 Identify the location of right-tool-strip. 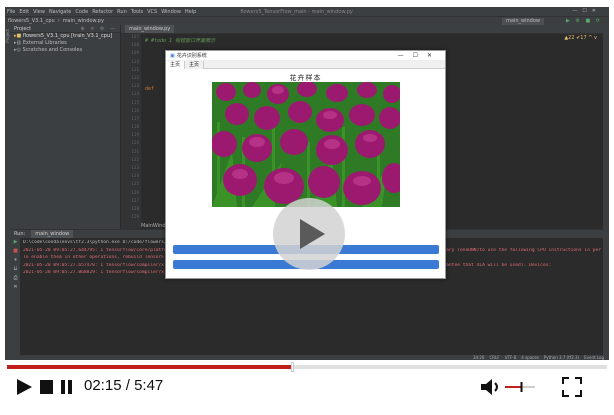
(606, 190).